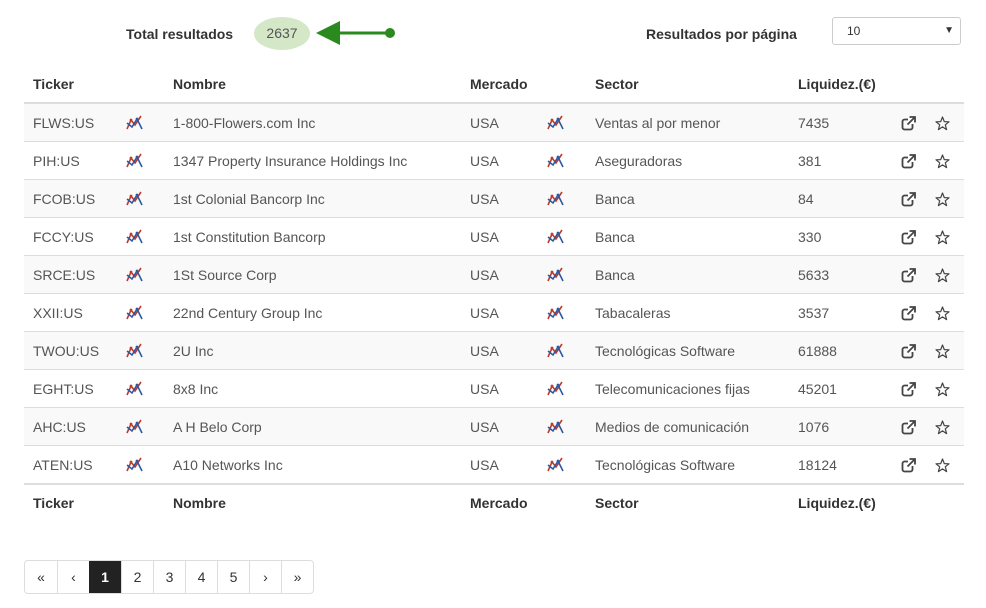 The height and width of the screenshot is (608, 986). What do you see at coordinates (105, 577) in the screenshot?
I see `pagination-page-button: 1` at bounding box center [105, 577].